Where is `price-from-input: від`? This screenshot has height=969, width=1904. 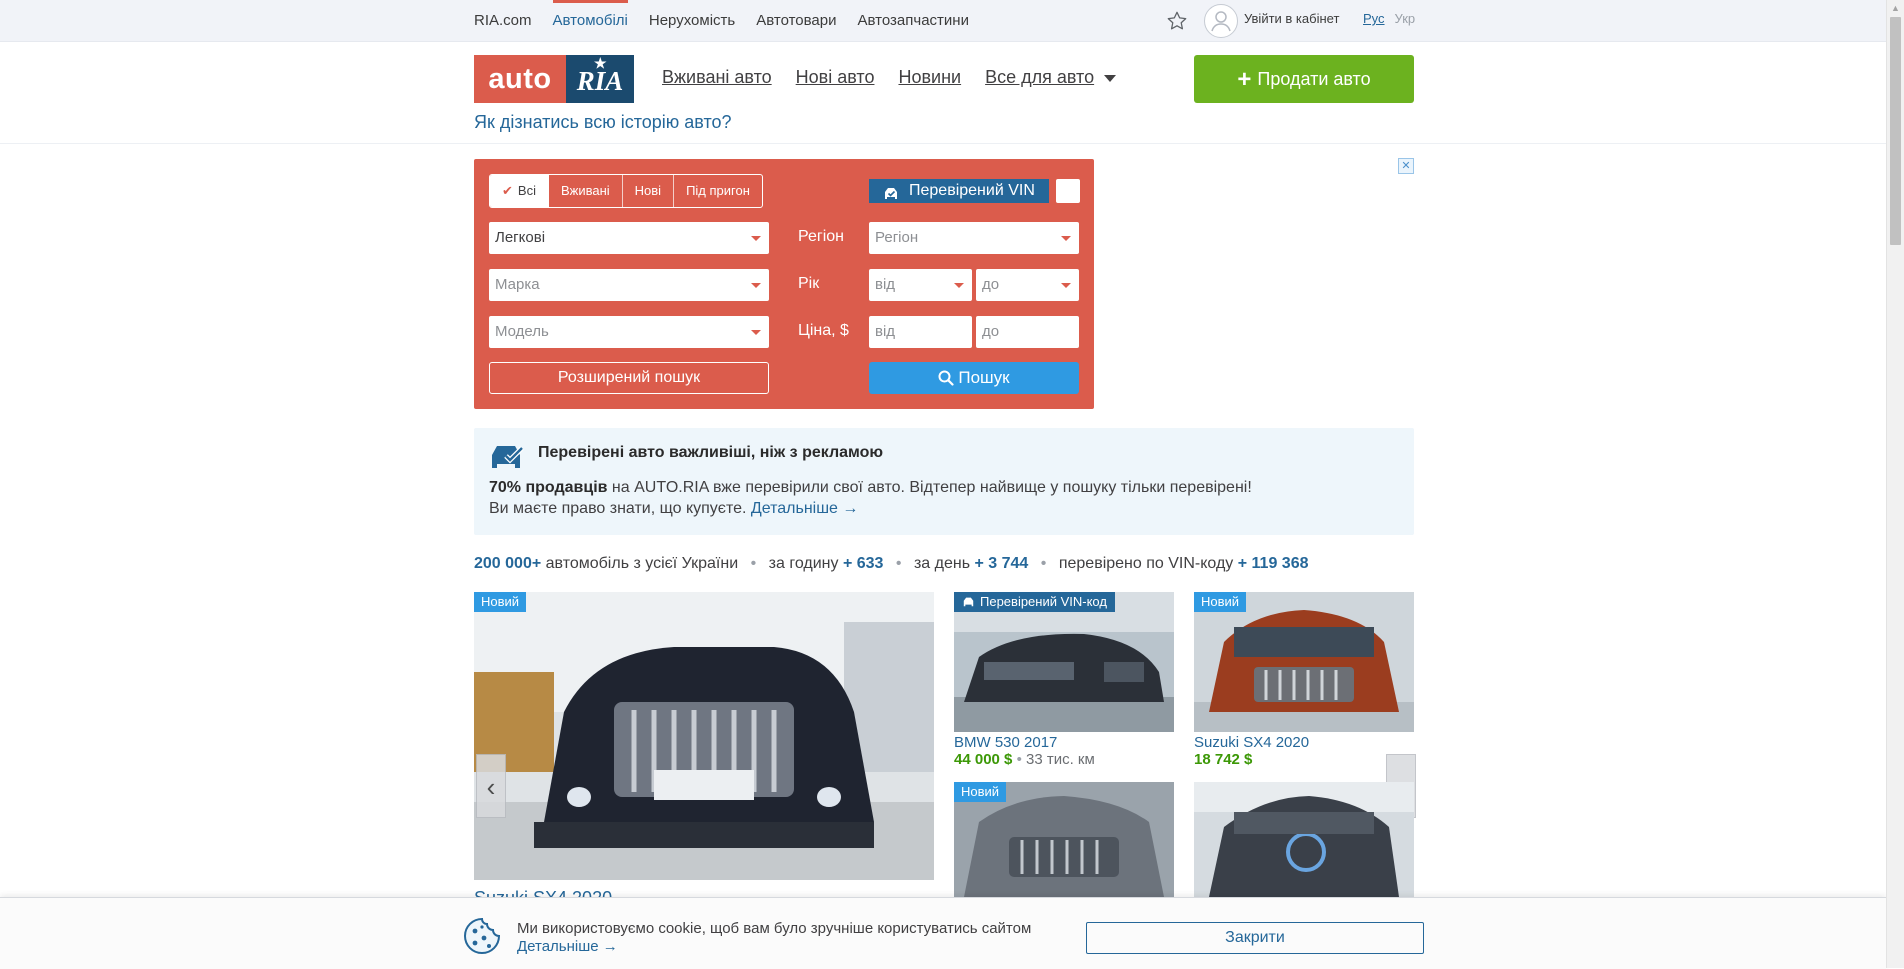 price-from-input: від is located at coordinates (920, 332).